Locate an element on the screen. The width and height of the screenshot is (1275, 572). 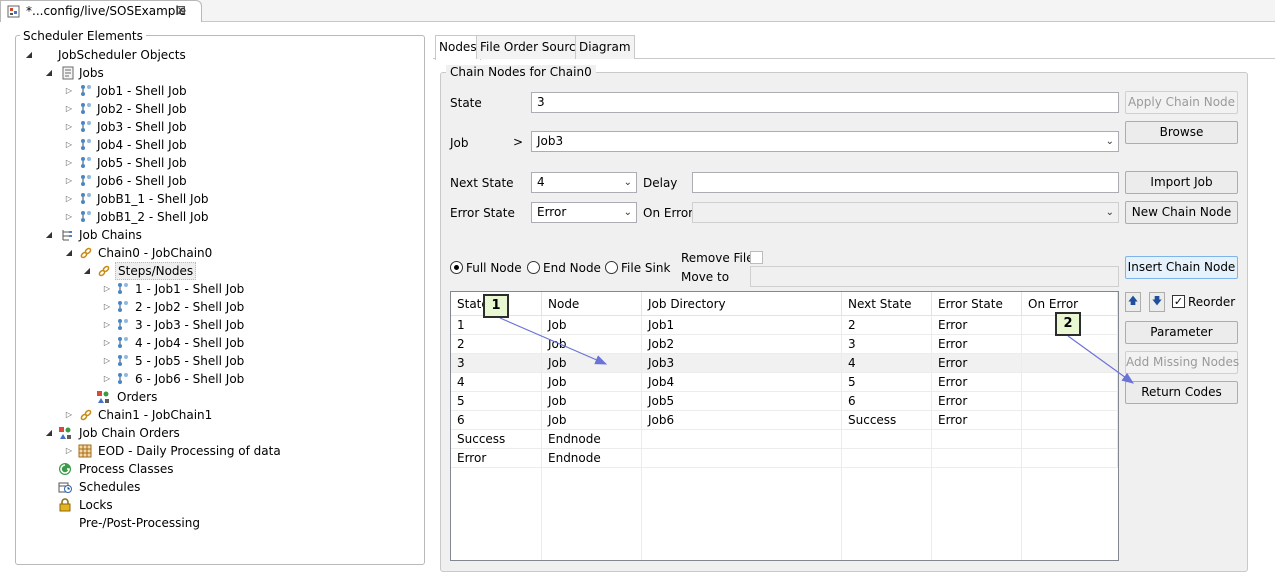
table-row: 3 Job Job3 4 Error is located at coordinates (784, 363).